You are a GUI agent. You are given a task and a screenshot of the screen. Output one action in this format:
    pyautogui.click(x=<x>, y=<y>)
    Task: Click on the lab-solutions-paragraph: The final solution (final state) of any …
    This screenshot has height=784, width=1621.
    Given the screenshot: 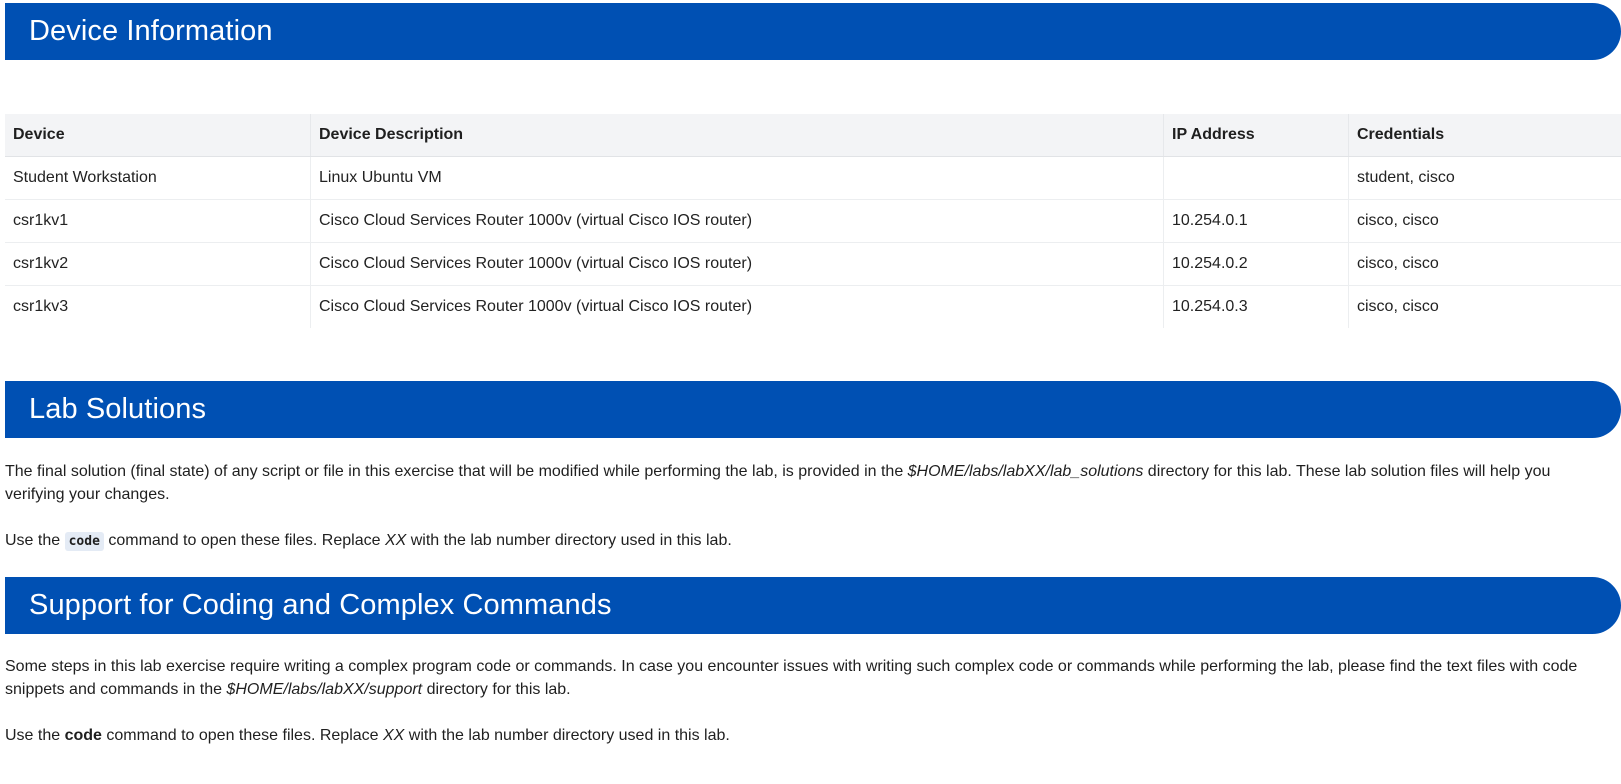 What is the action you would take?
    pyautogui.click(x=808, y=483)
    